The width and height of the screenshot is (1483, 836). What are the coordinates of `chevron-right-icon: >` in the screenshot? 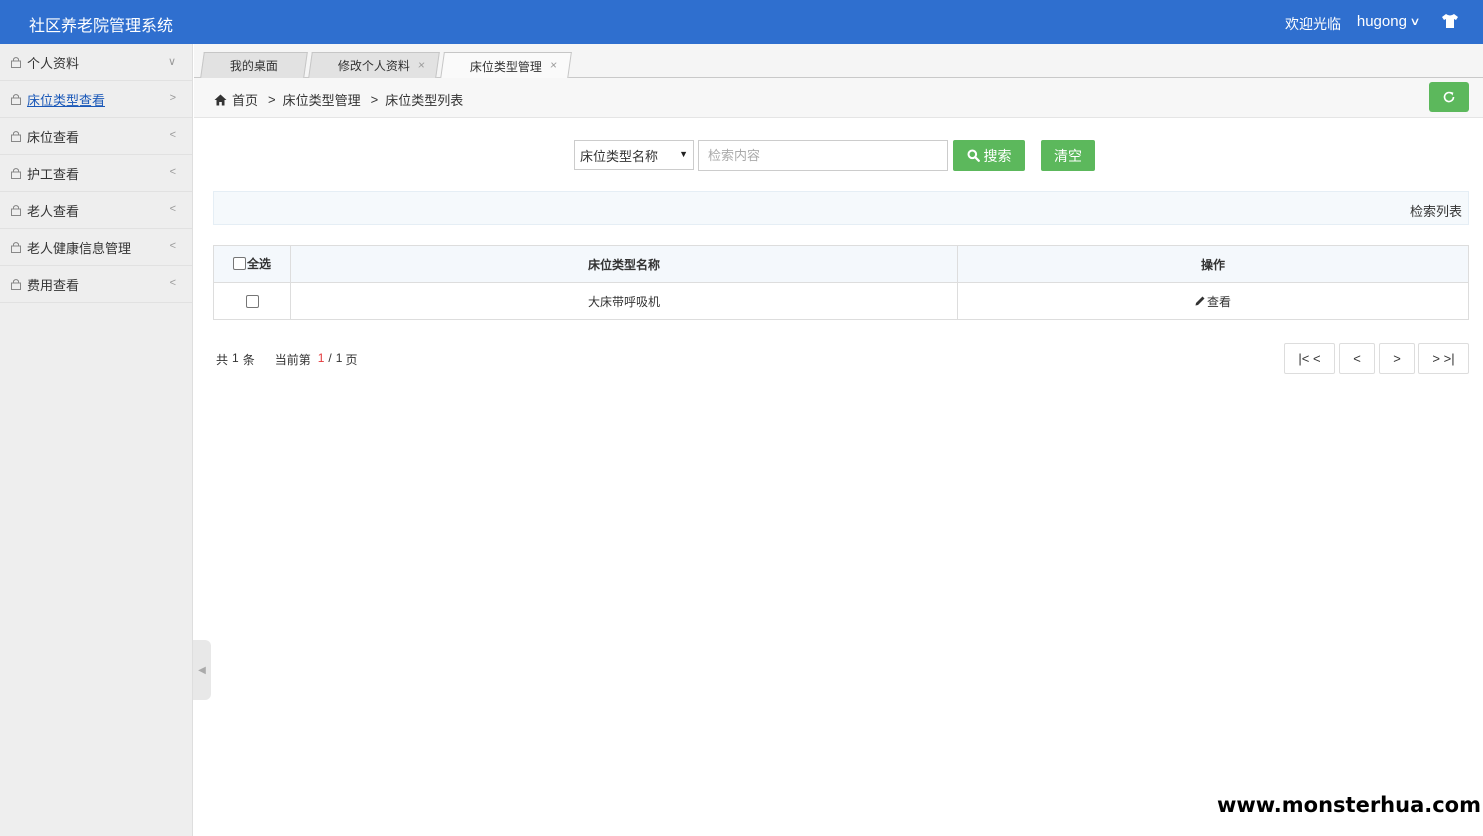 It's located at (172, 98).